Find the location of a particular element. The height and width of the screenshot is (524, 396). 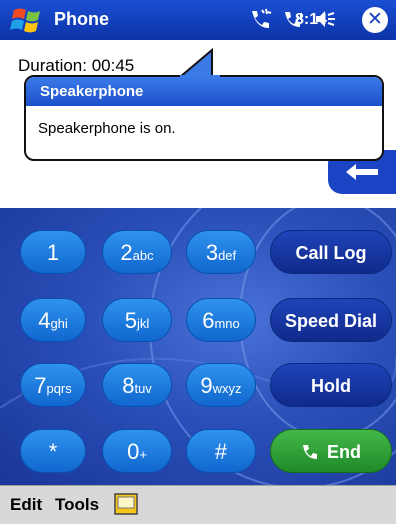

menu-edit: Edit is located at coordinates (26, 505).